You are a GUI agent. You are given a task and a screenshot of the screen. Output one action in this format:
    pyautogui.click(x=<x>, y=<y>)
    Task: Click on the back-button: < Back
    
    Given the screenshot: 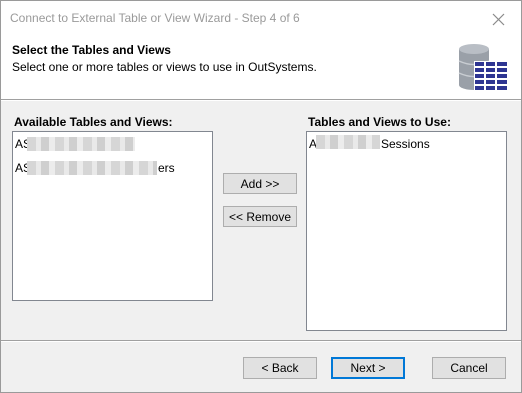 What is the action you would take?
    pyautogui.click(x=280, y=368)
    